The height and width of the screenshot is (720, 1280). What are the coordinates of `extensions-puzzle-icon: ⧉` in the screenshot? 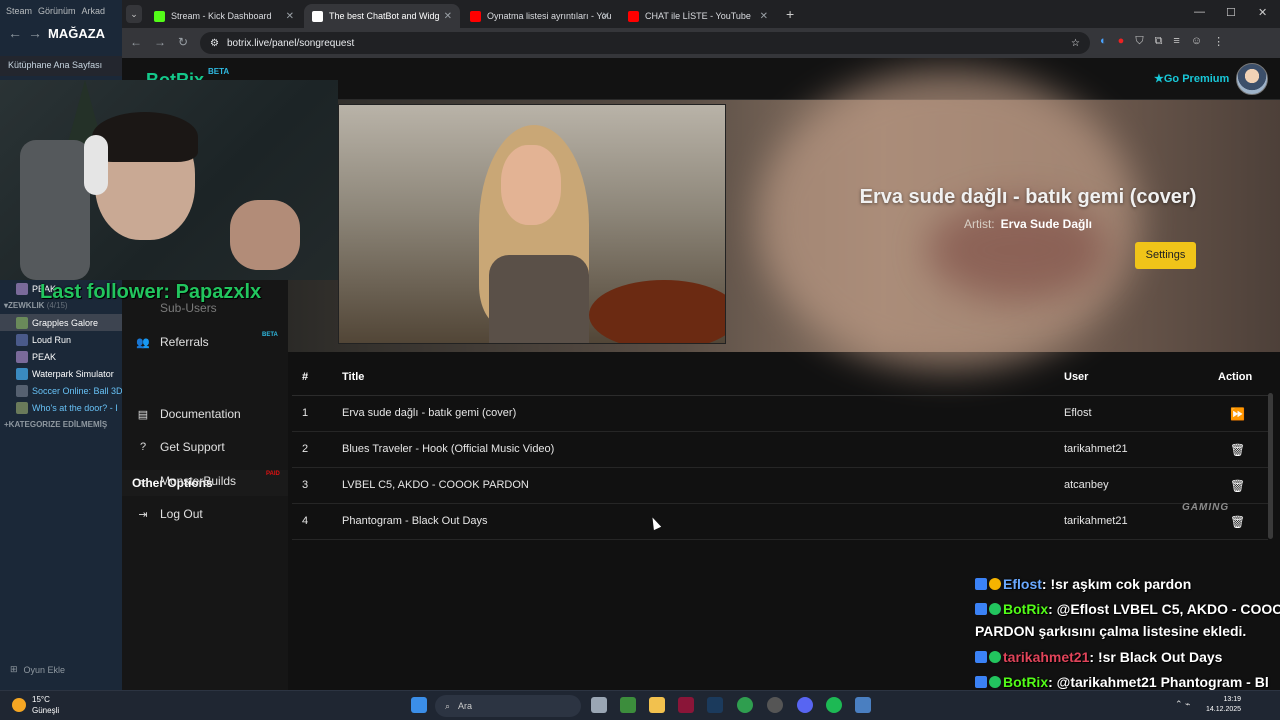 It's located at (1159, 41).